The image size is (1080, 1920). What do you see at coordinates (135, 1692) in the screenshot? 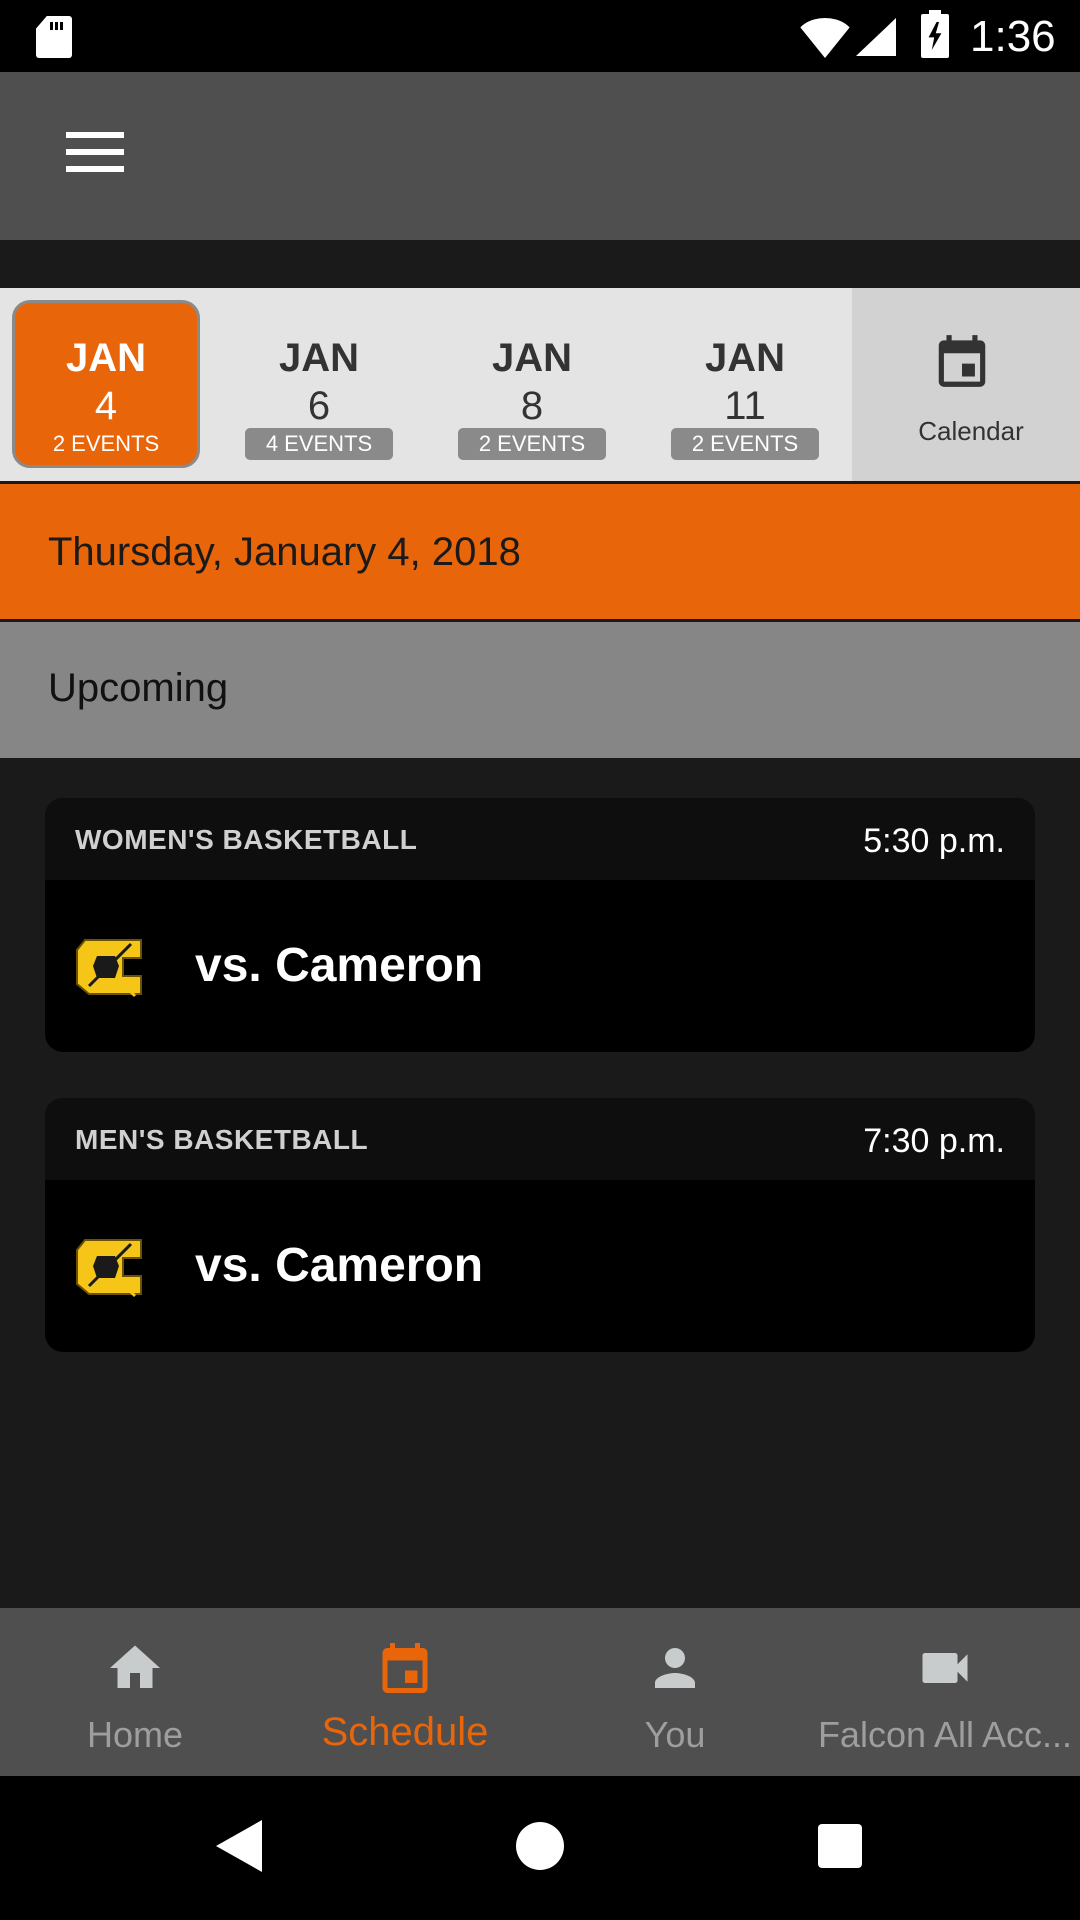
I see `nav-item-home: Home` at bounding box center [135, 1692].